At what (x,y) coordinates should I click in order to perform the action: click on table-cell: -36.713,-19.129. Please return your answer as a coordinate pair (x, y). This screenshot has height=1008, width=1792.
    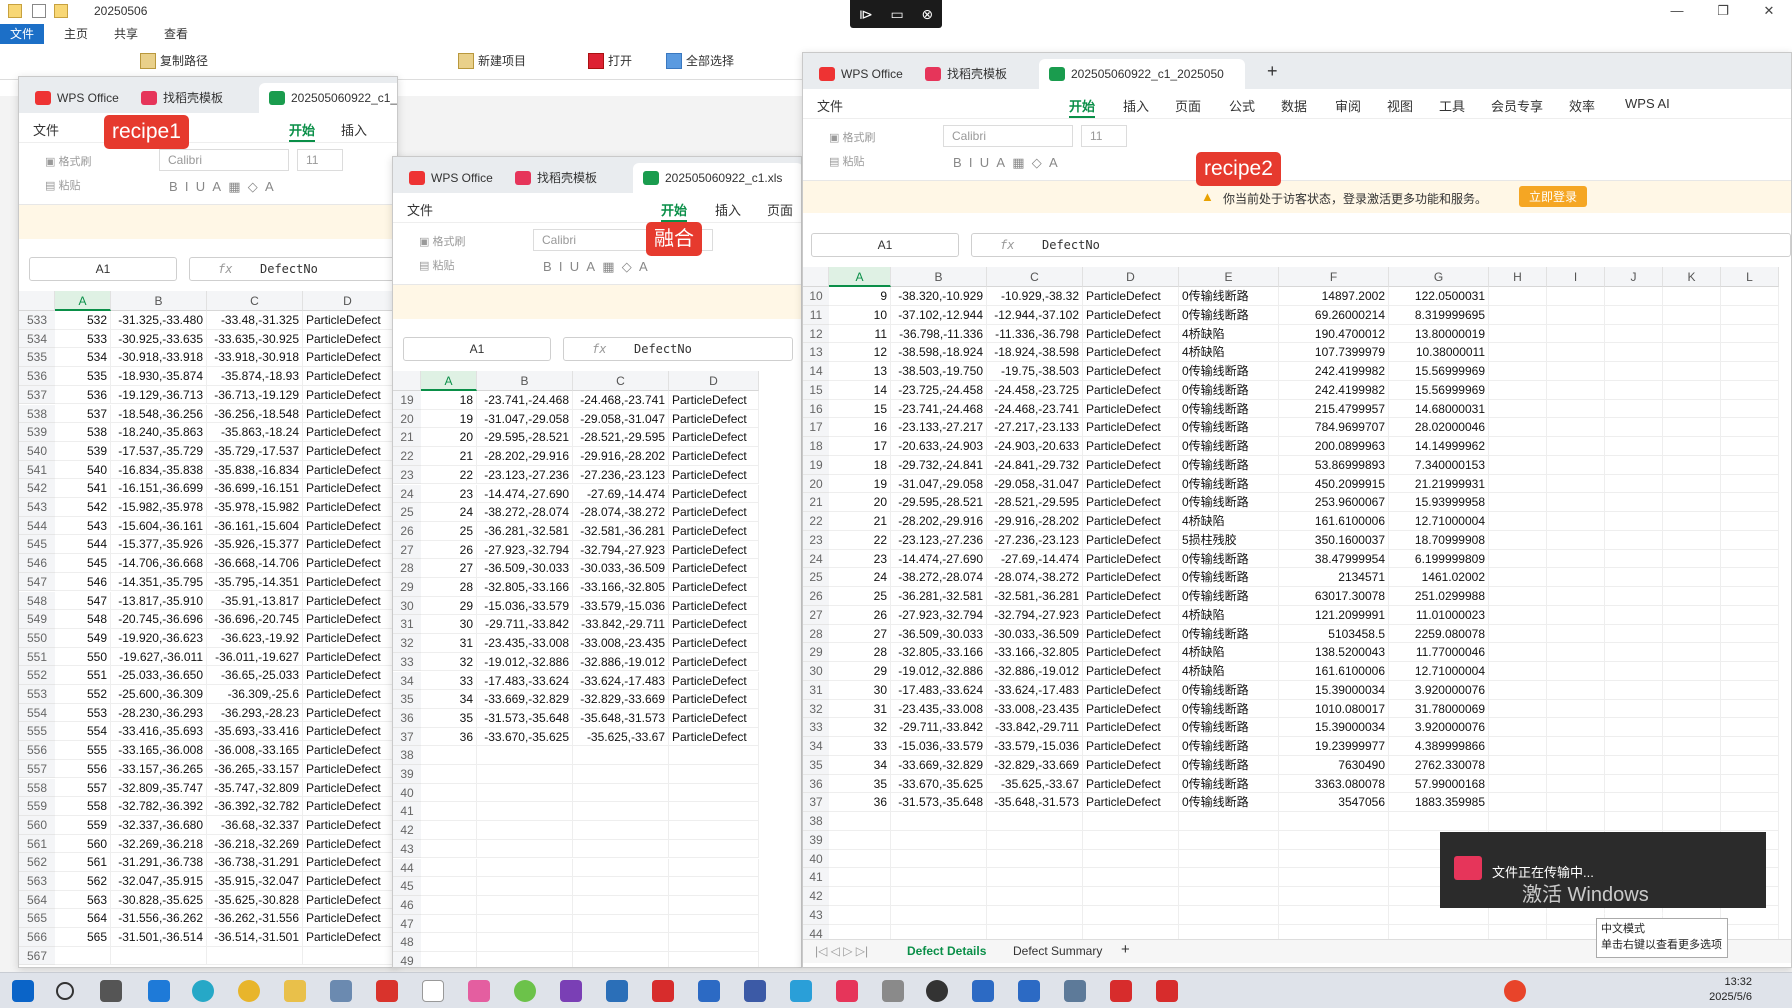
    Looking at the image, I should click on (255, 395).